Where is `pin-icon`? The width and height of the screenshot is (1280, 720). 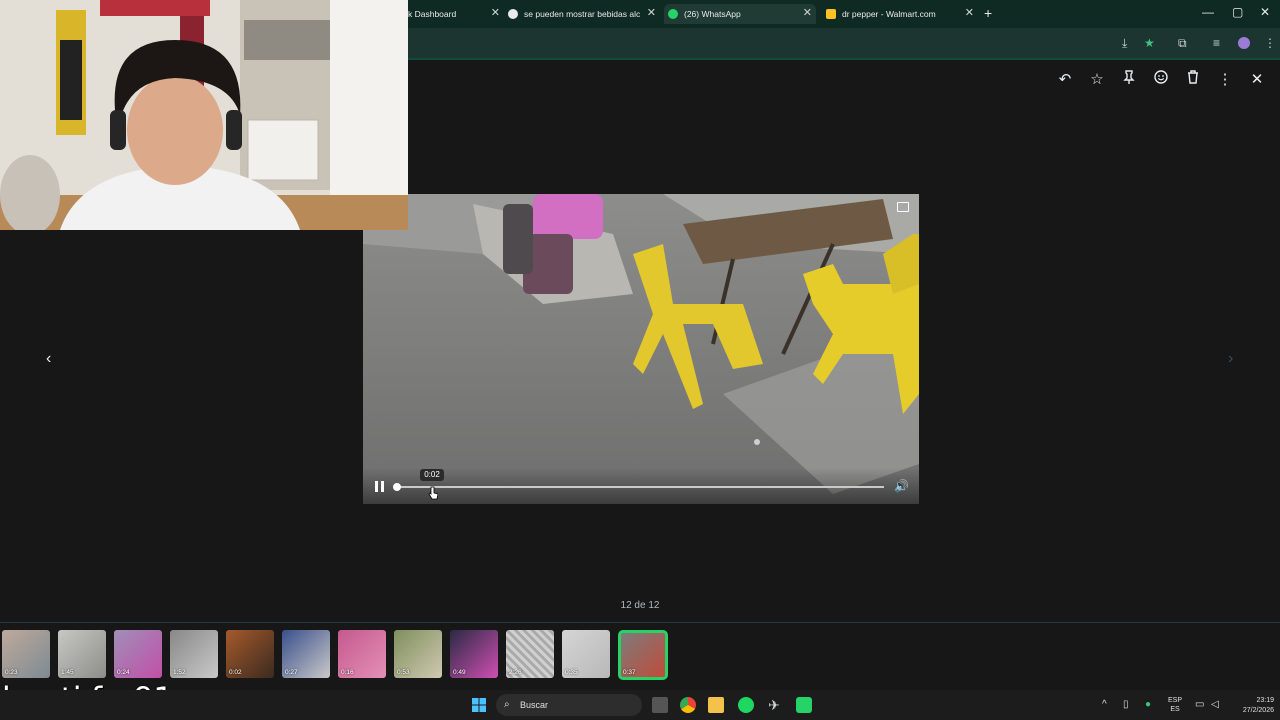
pin-icon is located at coordinates (1129, 79).